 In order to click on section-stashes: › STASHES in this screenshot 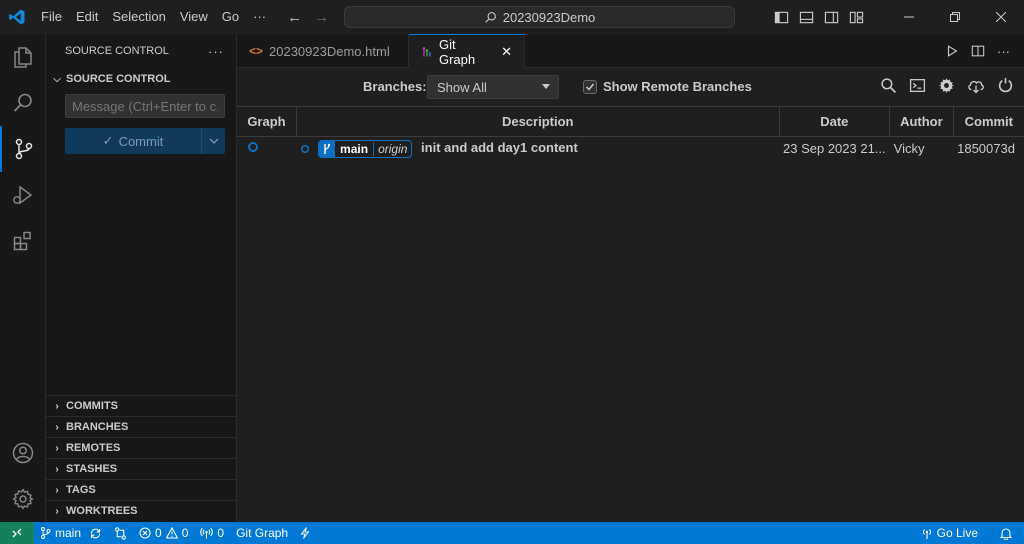, I will do `click(141, 468)`.